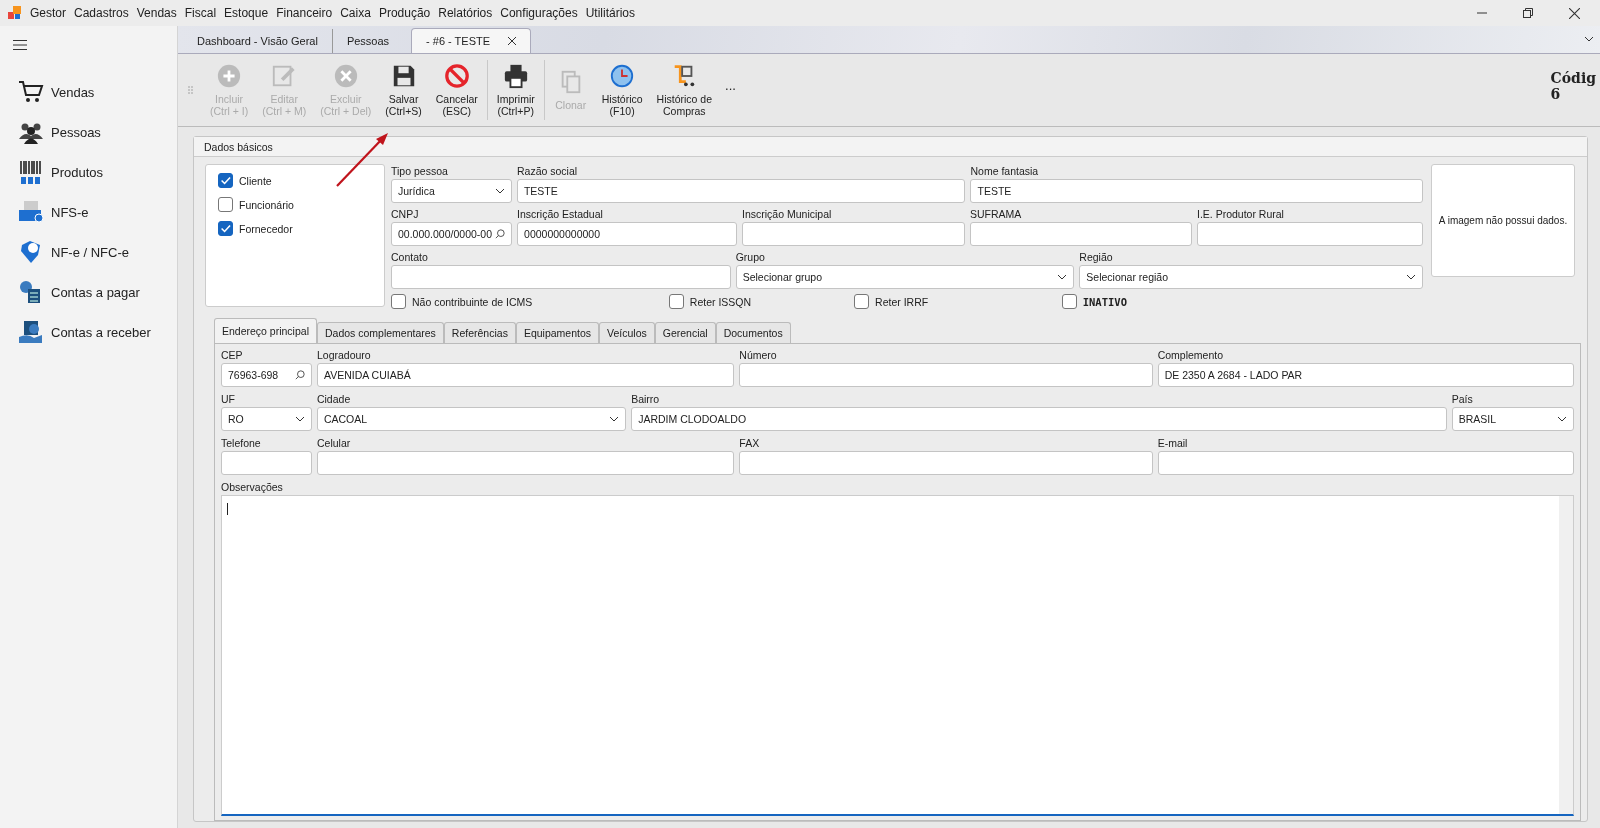 The height and width of the screenshot is (828, 1600). Describe the element at coordinates (1173, 443) in the screenshot. I see `field-label: E-mail` at that location.